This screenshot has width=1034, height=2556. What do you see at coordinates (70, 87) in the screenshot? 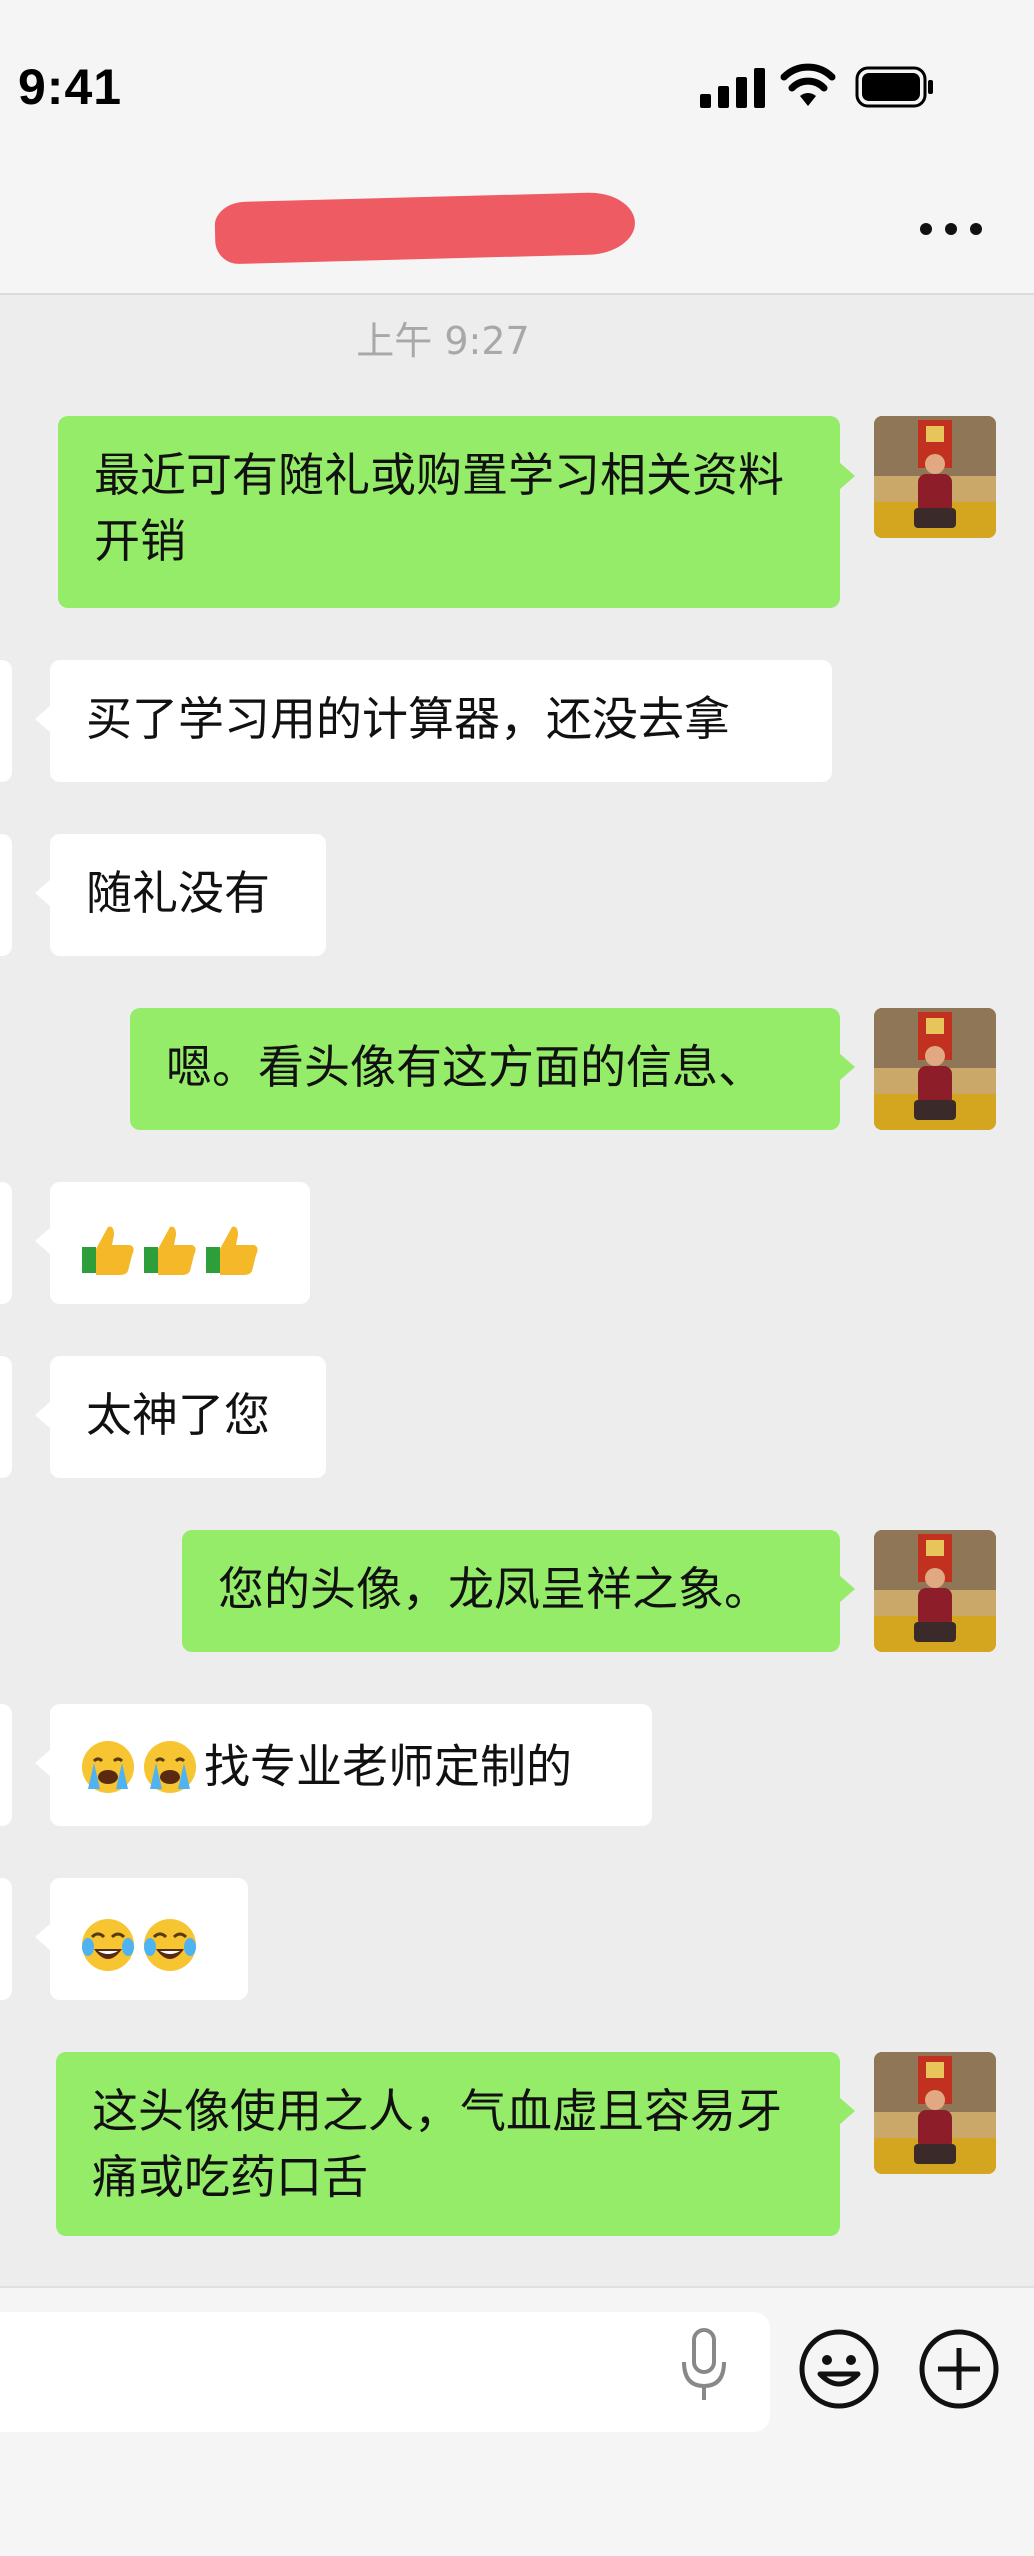
I see `status-time: 9:41` at bounding box center [70, 87].